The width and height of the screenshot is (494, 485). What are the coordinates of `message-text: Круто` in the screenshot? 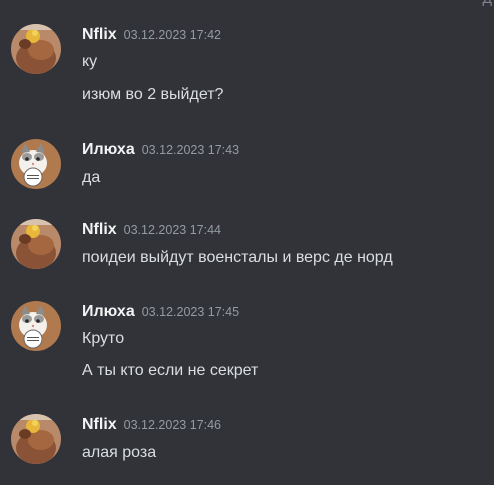 It's located at (103, 338).